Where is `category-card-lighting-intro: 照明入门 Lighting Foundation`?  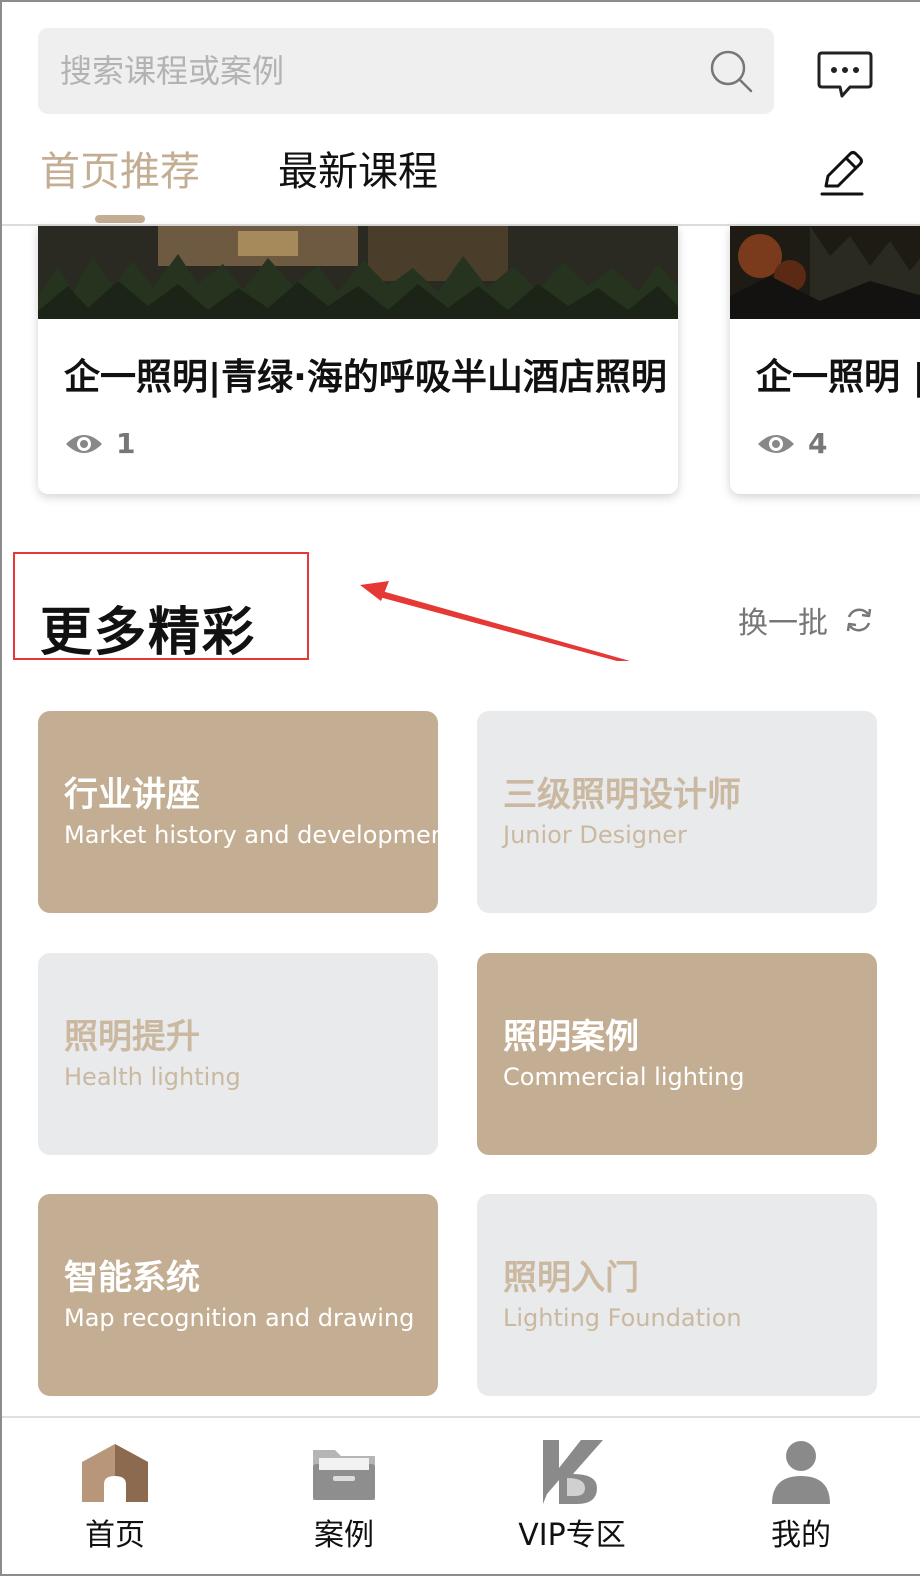 category-card-lighting-intro: 照明入门 Lighting Foundation is located at coordinates (677, 1295).